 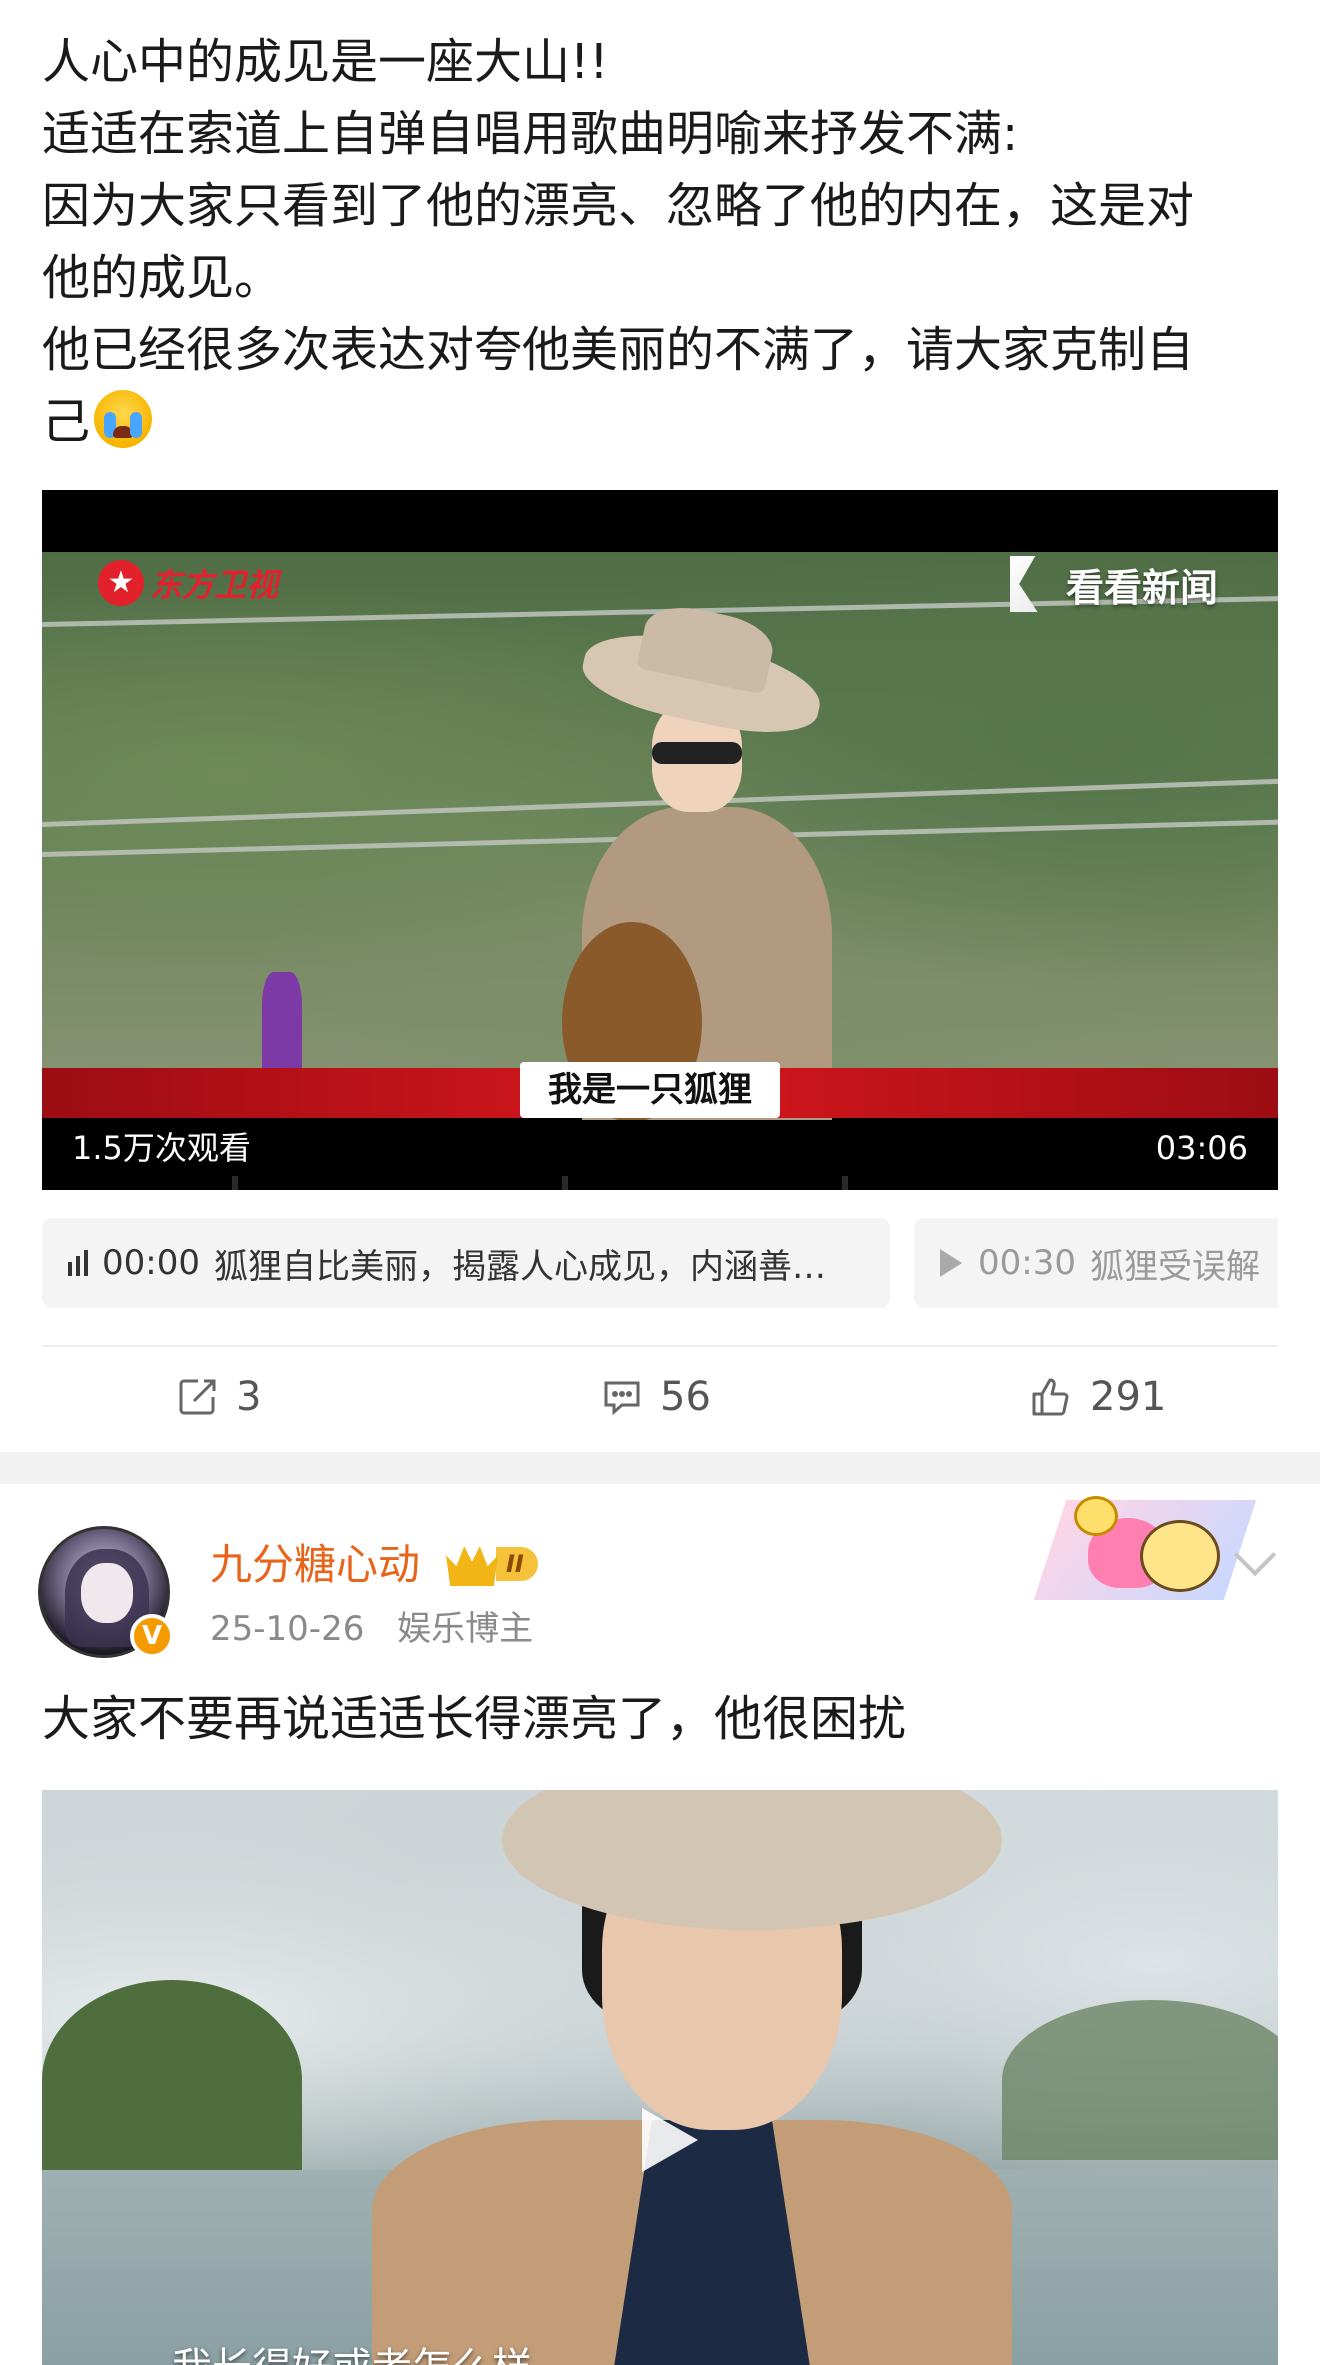 I want to click on video-duration: 03:06, so click(x=1201, y=1148).